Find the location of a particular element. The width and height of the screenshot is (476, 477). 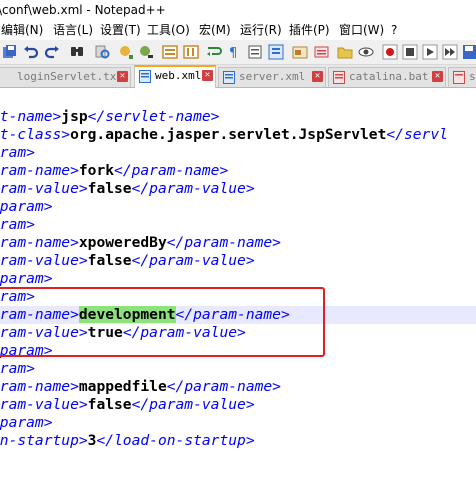

save-all-icon is located at coordinates (10, 52).